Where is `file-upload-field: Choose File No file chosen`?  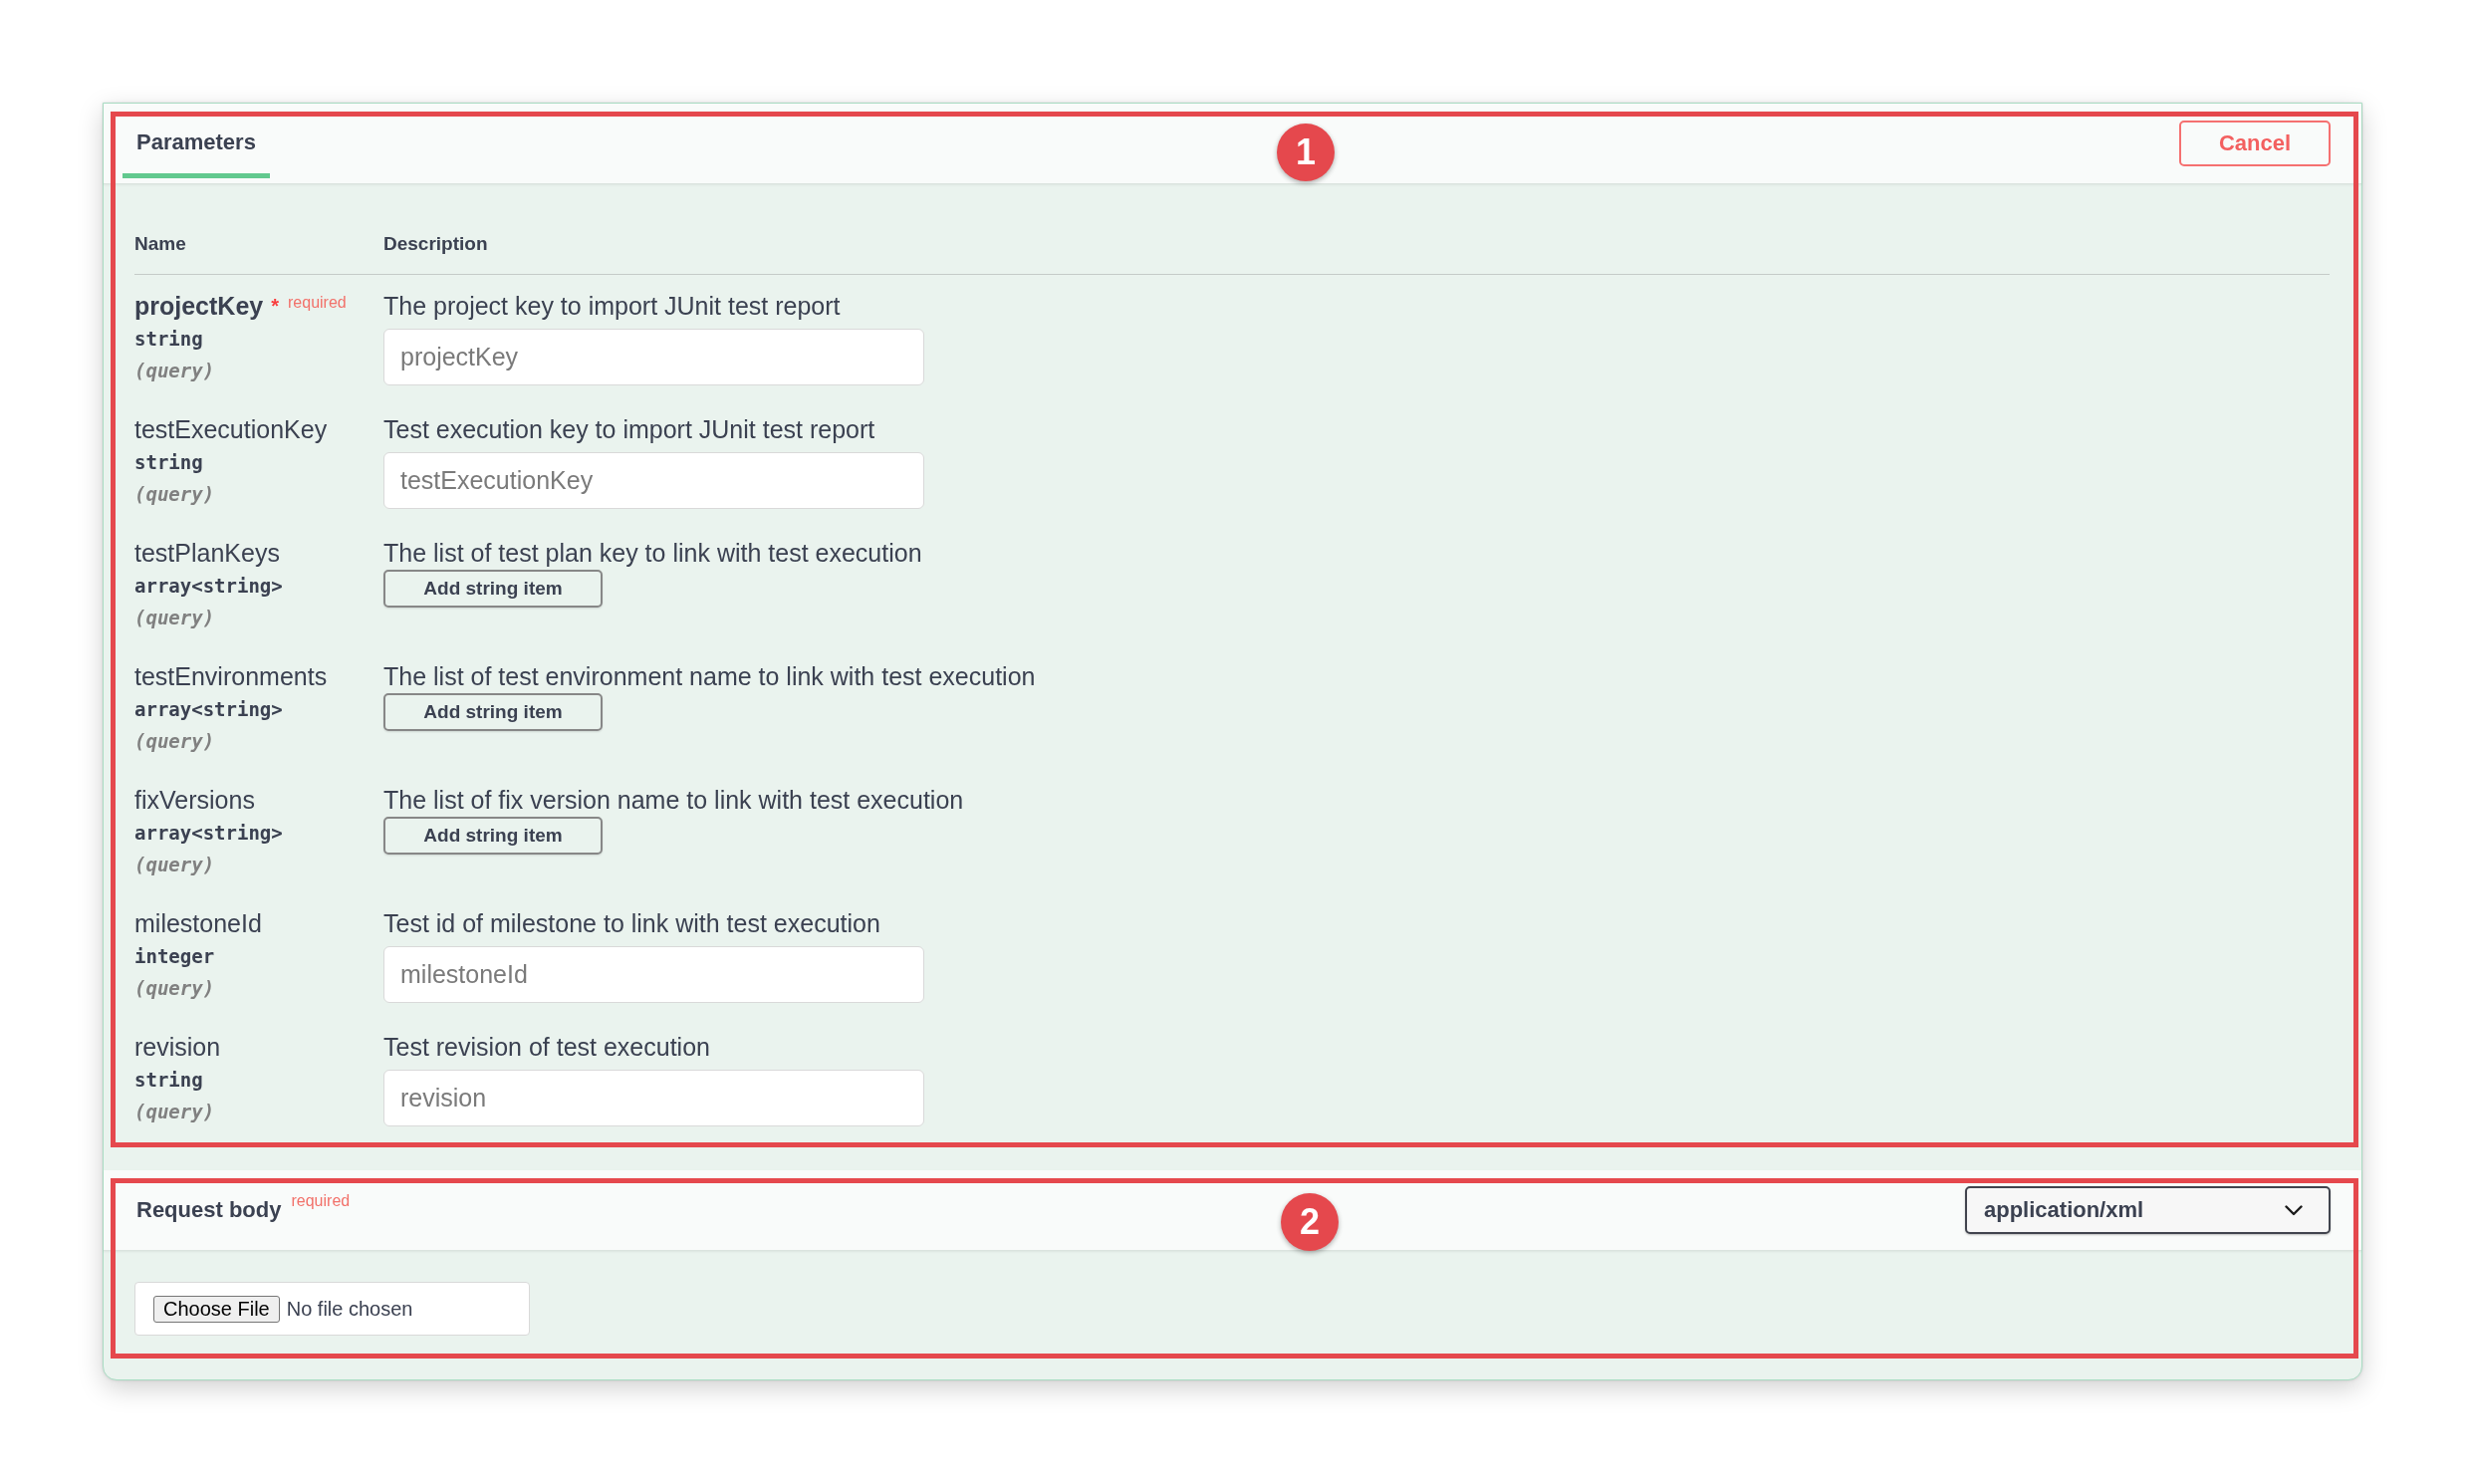 file-upload-field: Choose File No file chosen is located at coordinates (332, 1309).